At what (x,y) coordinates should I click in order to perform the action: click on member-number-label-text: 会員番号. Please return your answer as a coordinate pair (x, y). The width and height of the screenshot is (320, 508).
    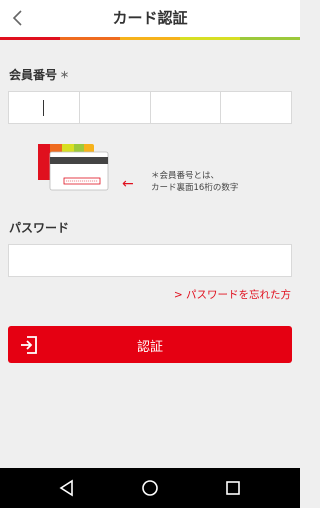
    Looking at the image, I should click on (33, 75).